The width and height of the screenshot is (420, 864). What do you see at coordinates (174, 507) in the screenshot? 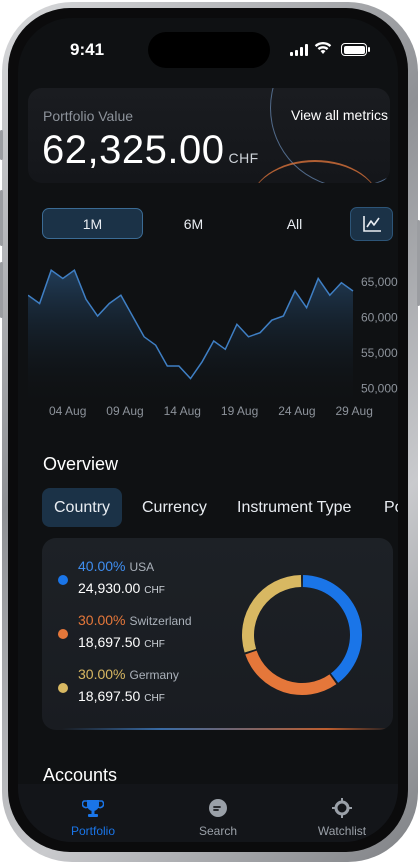
I see `tab-currency: Currency` at bounding box center [174, 507].